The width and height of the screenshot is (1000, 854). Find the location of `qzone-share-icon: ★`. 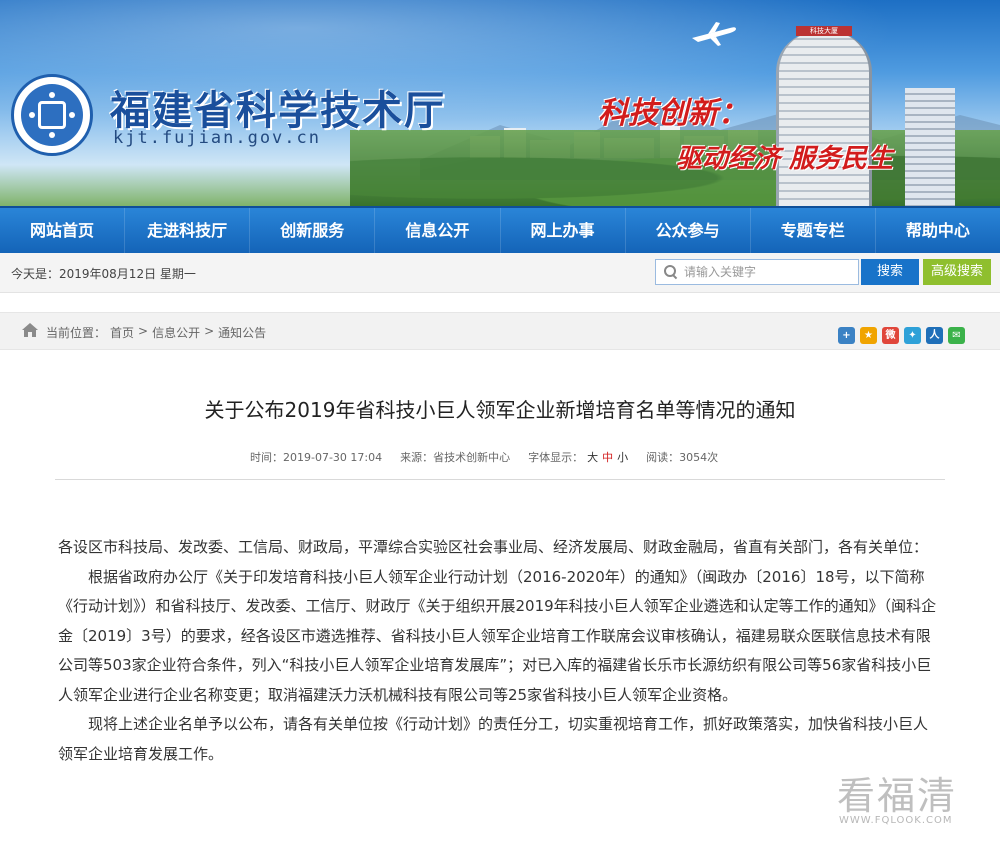

qzone-share-icon: ★ is located at coordinates (868, 335).